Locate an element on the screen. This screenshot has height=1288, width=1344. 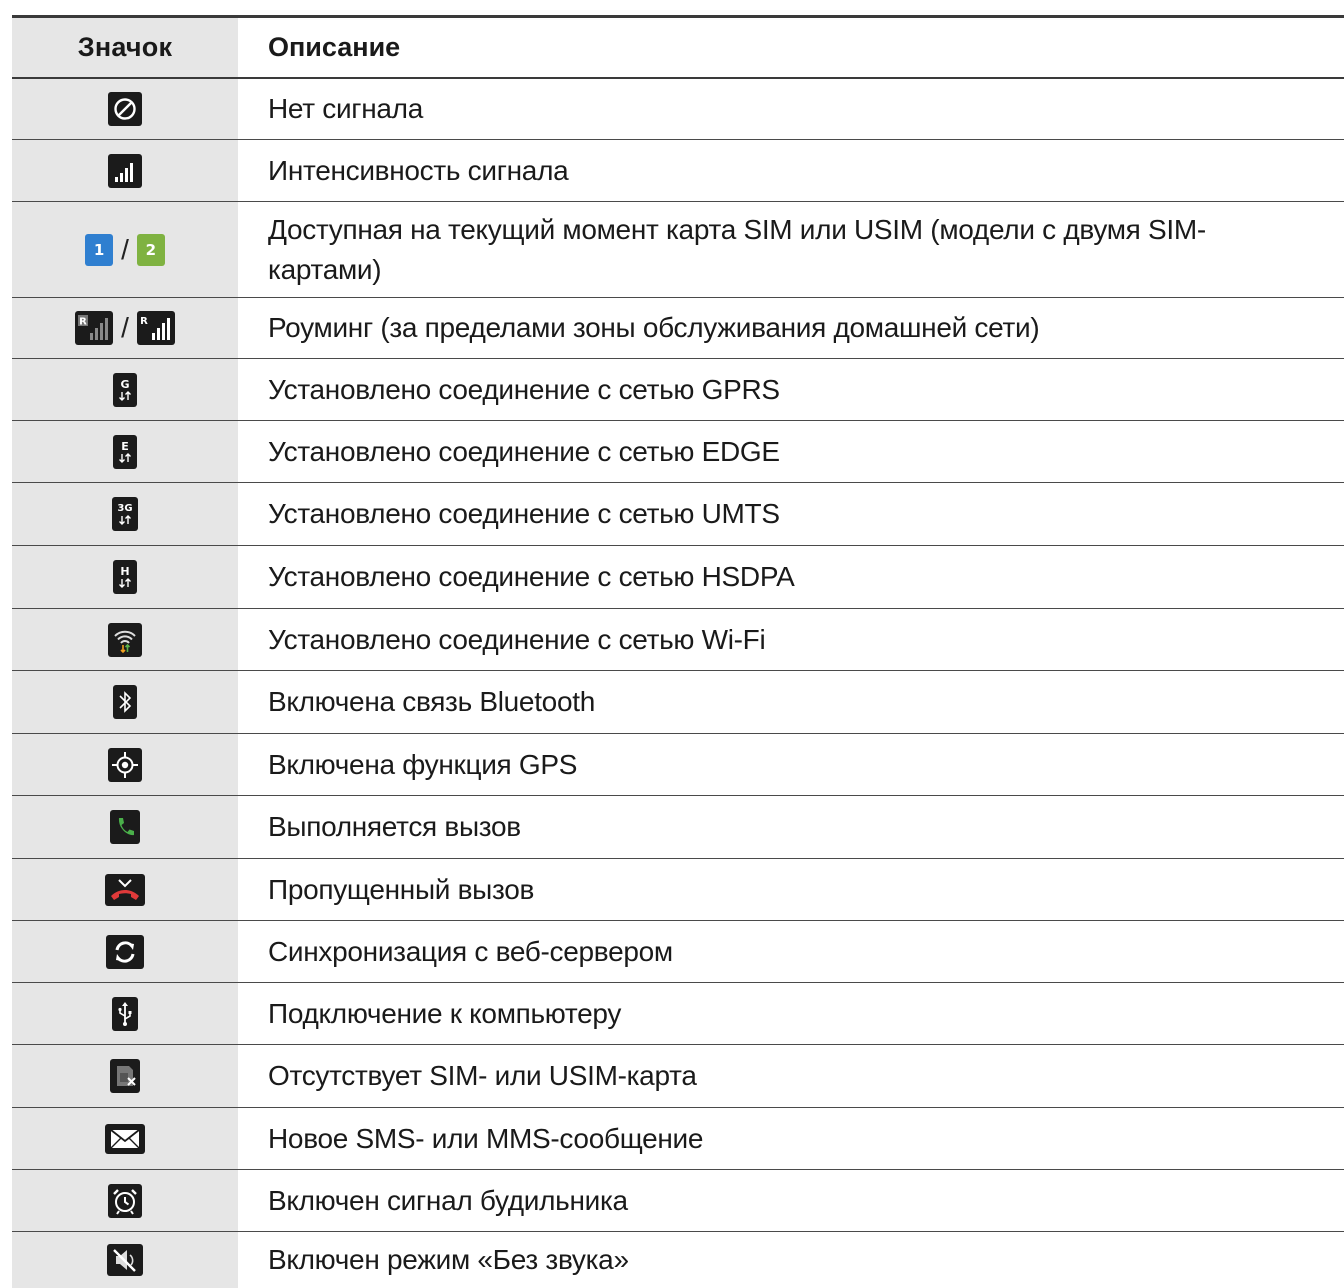
row-description: Включен режим «Без звука» is located at coordinates (448, 1259).